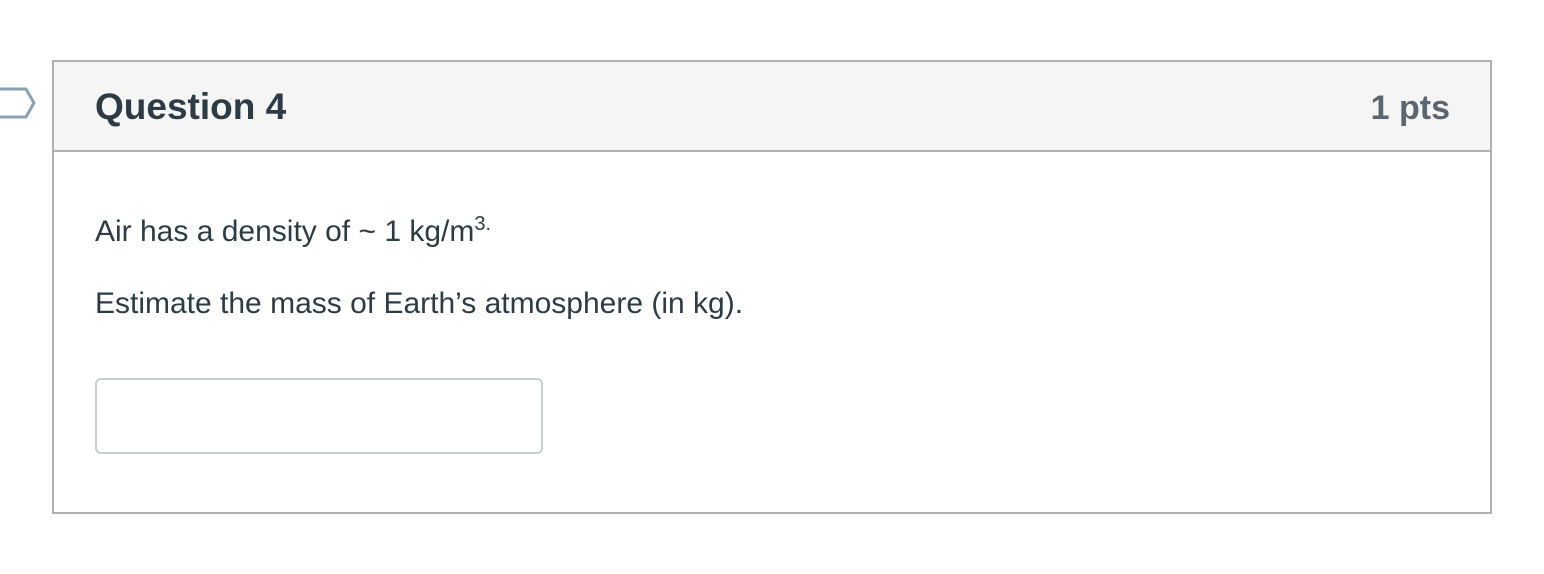 The width and height of the screenshot is (1544, 574). Describe the element at coordinates (285, 231) in the screenshot. I see `density-text: Air has a density of ~ 1 kg/m` at that location.